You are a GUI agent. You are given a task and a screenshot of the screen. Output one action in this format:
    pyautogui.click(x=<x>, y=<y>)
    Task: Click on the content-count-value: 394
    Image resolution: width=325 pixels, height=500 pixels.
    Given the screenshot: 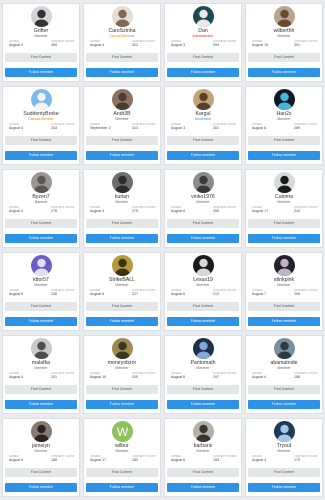 What is the action you would take?
    pyautogui.click(x=216, y=45)
    